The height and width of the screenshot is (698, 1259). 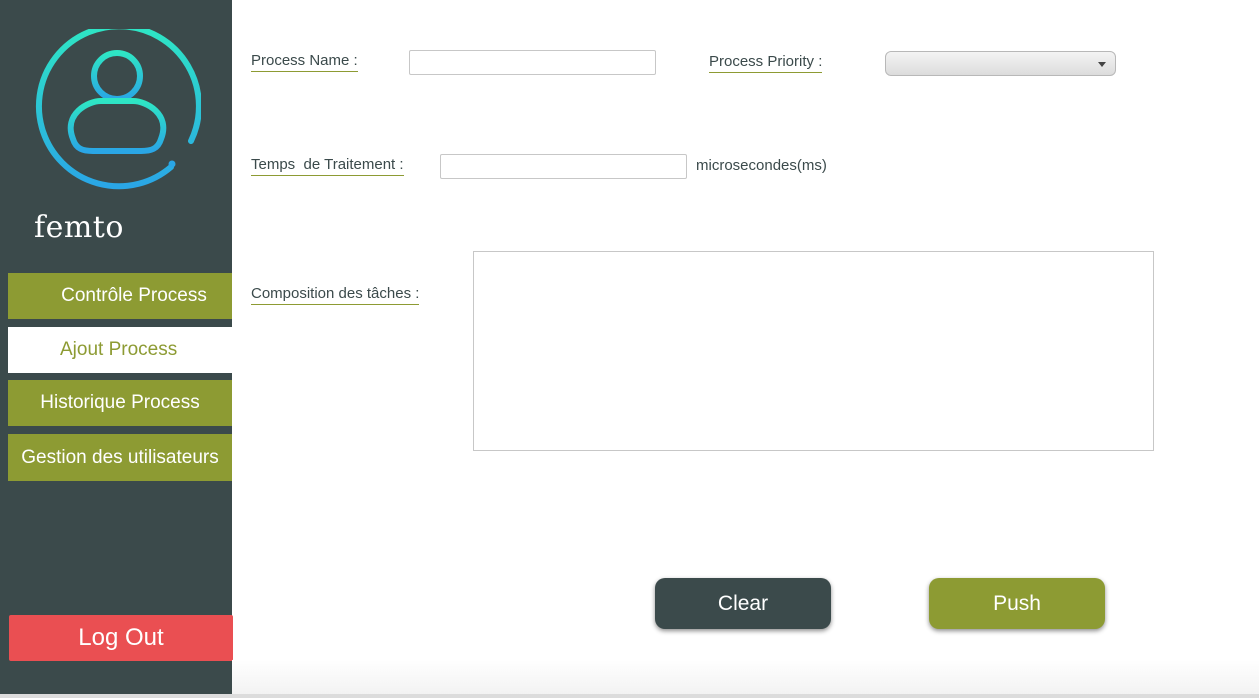 I want to click on push-button: Push, so click(x=1017, y=603).